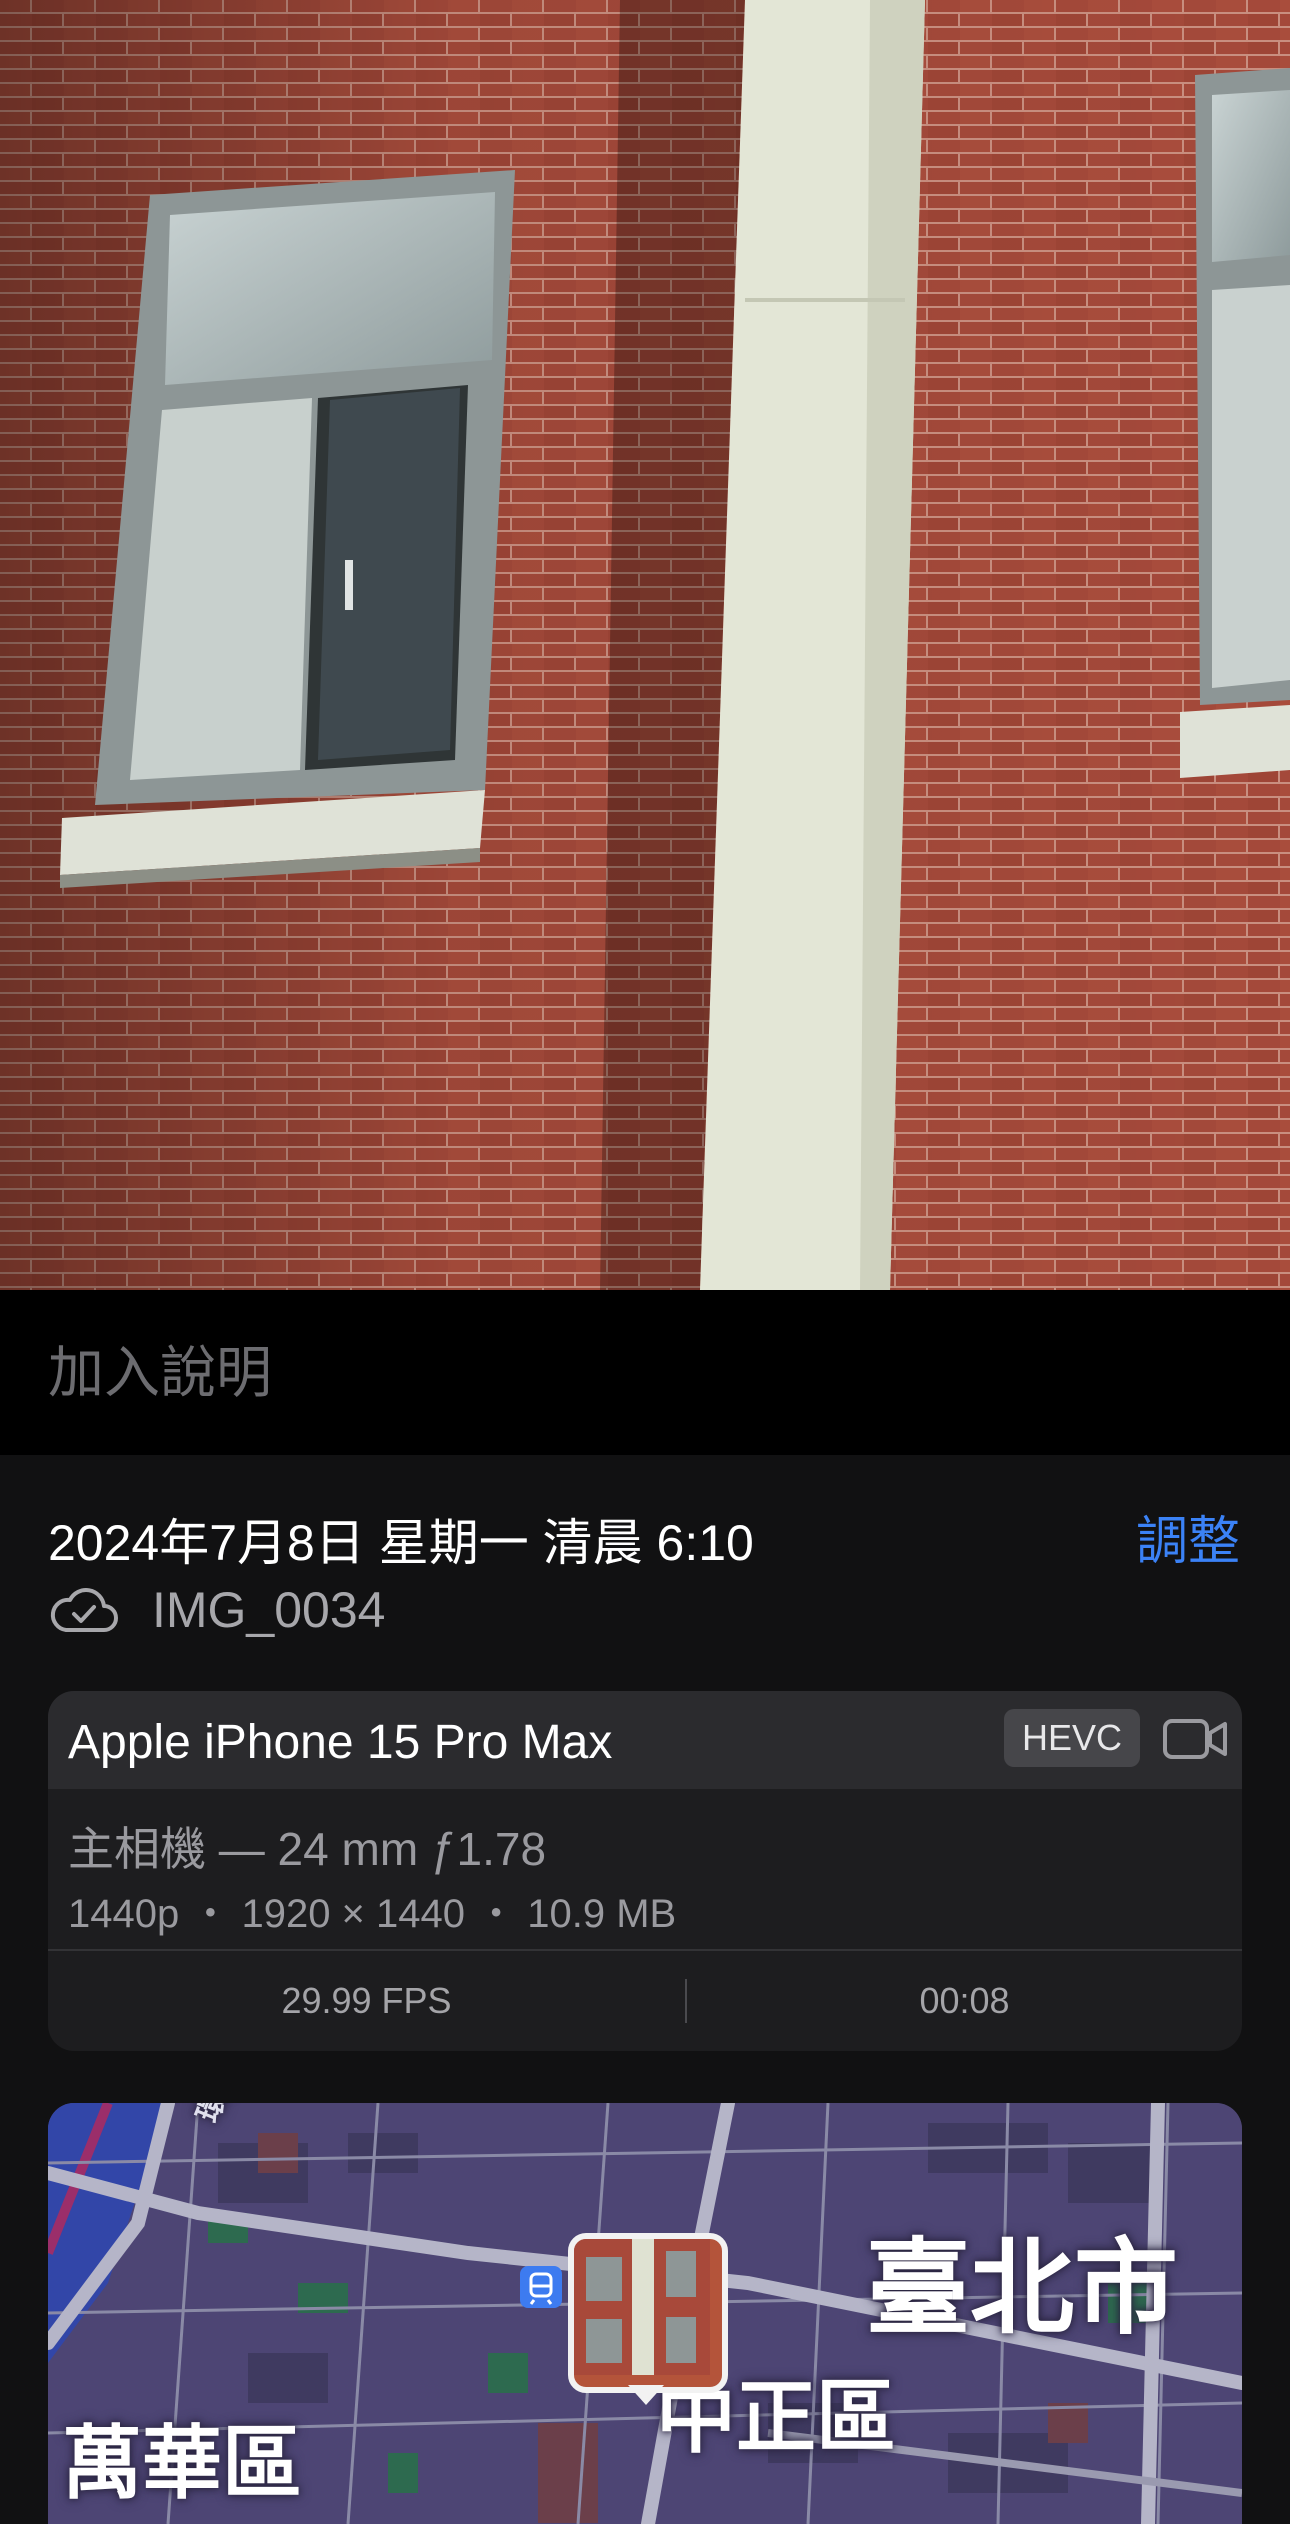 The width and height of the screenshot is (1290, 2524). What do you see at coordinates (1188, 1536) in the screenshot?
I see `adjust-datetime-button: 調整` at bounding box center [1188, 1536].